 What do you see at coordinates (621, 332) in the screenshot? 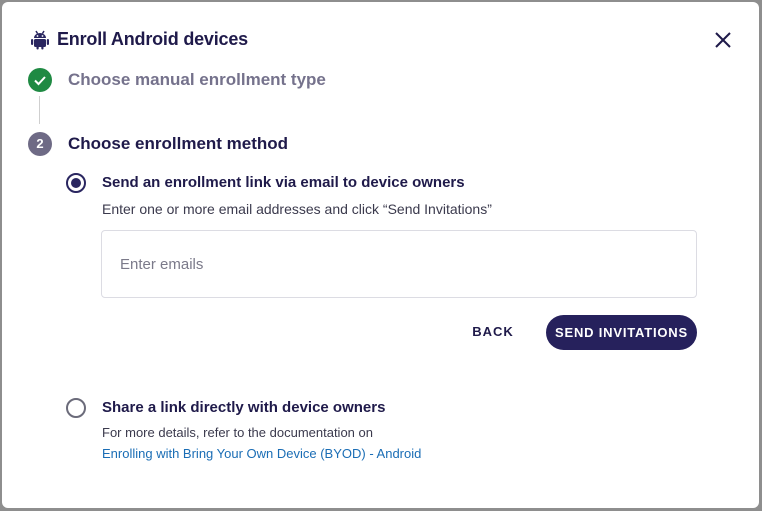
I see `send-invitations-button: SEND INVITATIONS` at bounding box center [621, 332].